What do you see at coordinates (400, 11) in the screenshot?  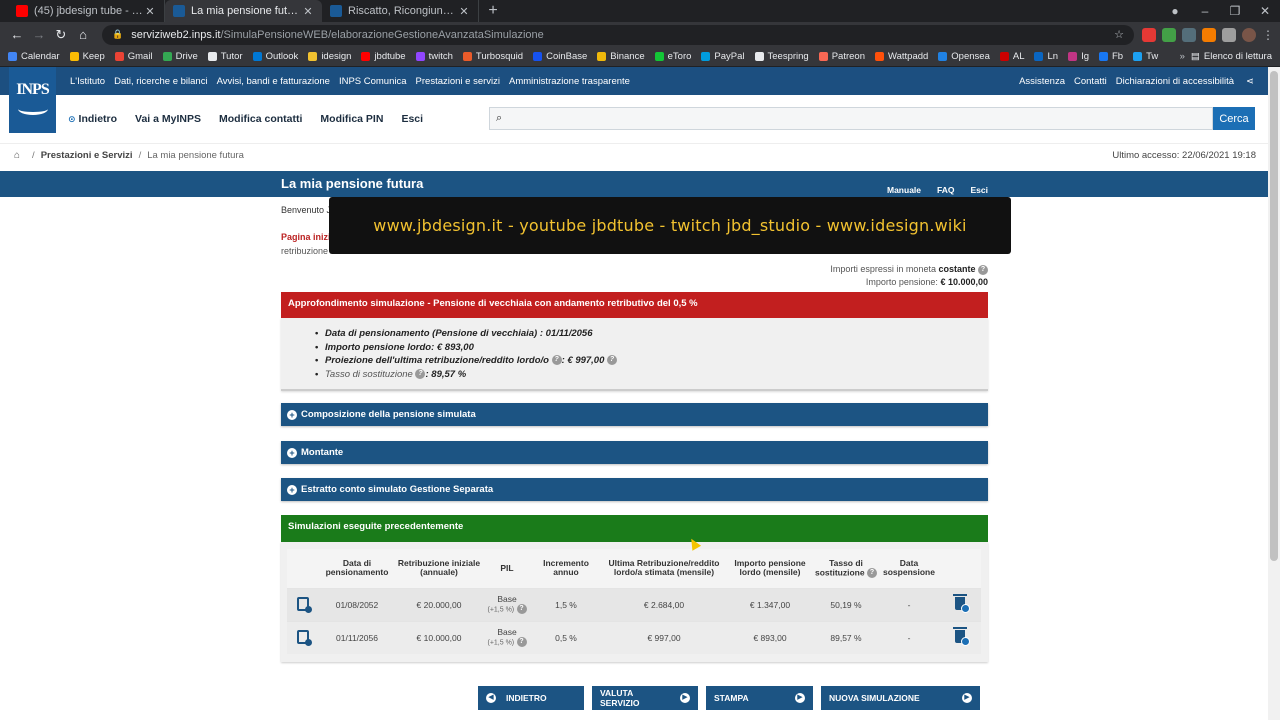 I see `browser-tab-riscatto: Riscatto, Ricongiunzione e altre ✕` at bounding box center [400, 11].